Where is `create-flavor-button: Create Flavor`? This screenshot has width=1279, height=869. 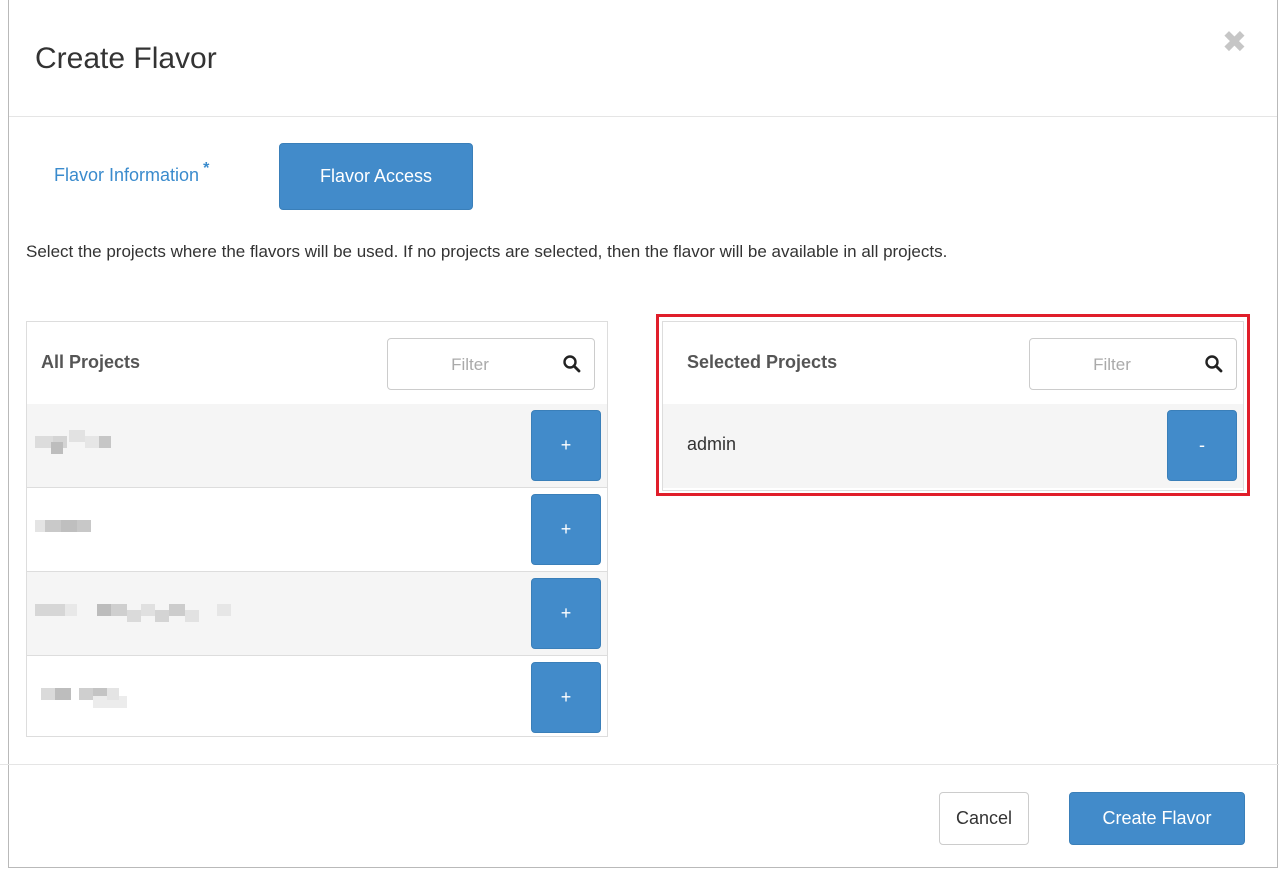
create-flavor-button: Create Flavor is located at coordinates (1157, 818).